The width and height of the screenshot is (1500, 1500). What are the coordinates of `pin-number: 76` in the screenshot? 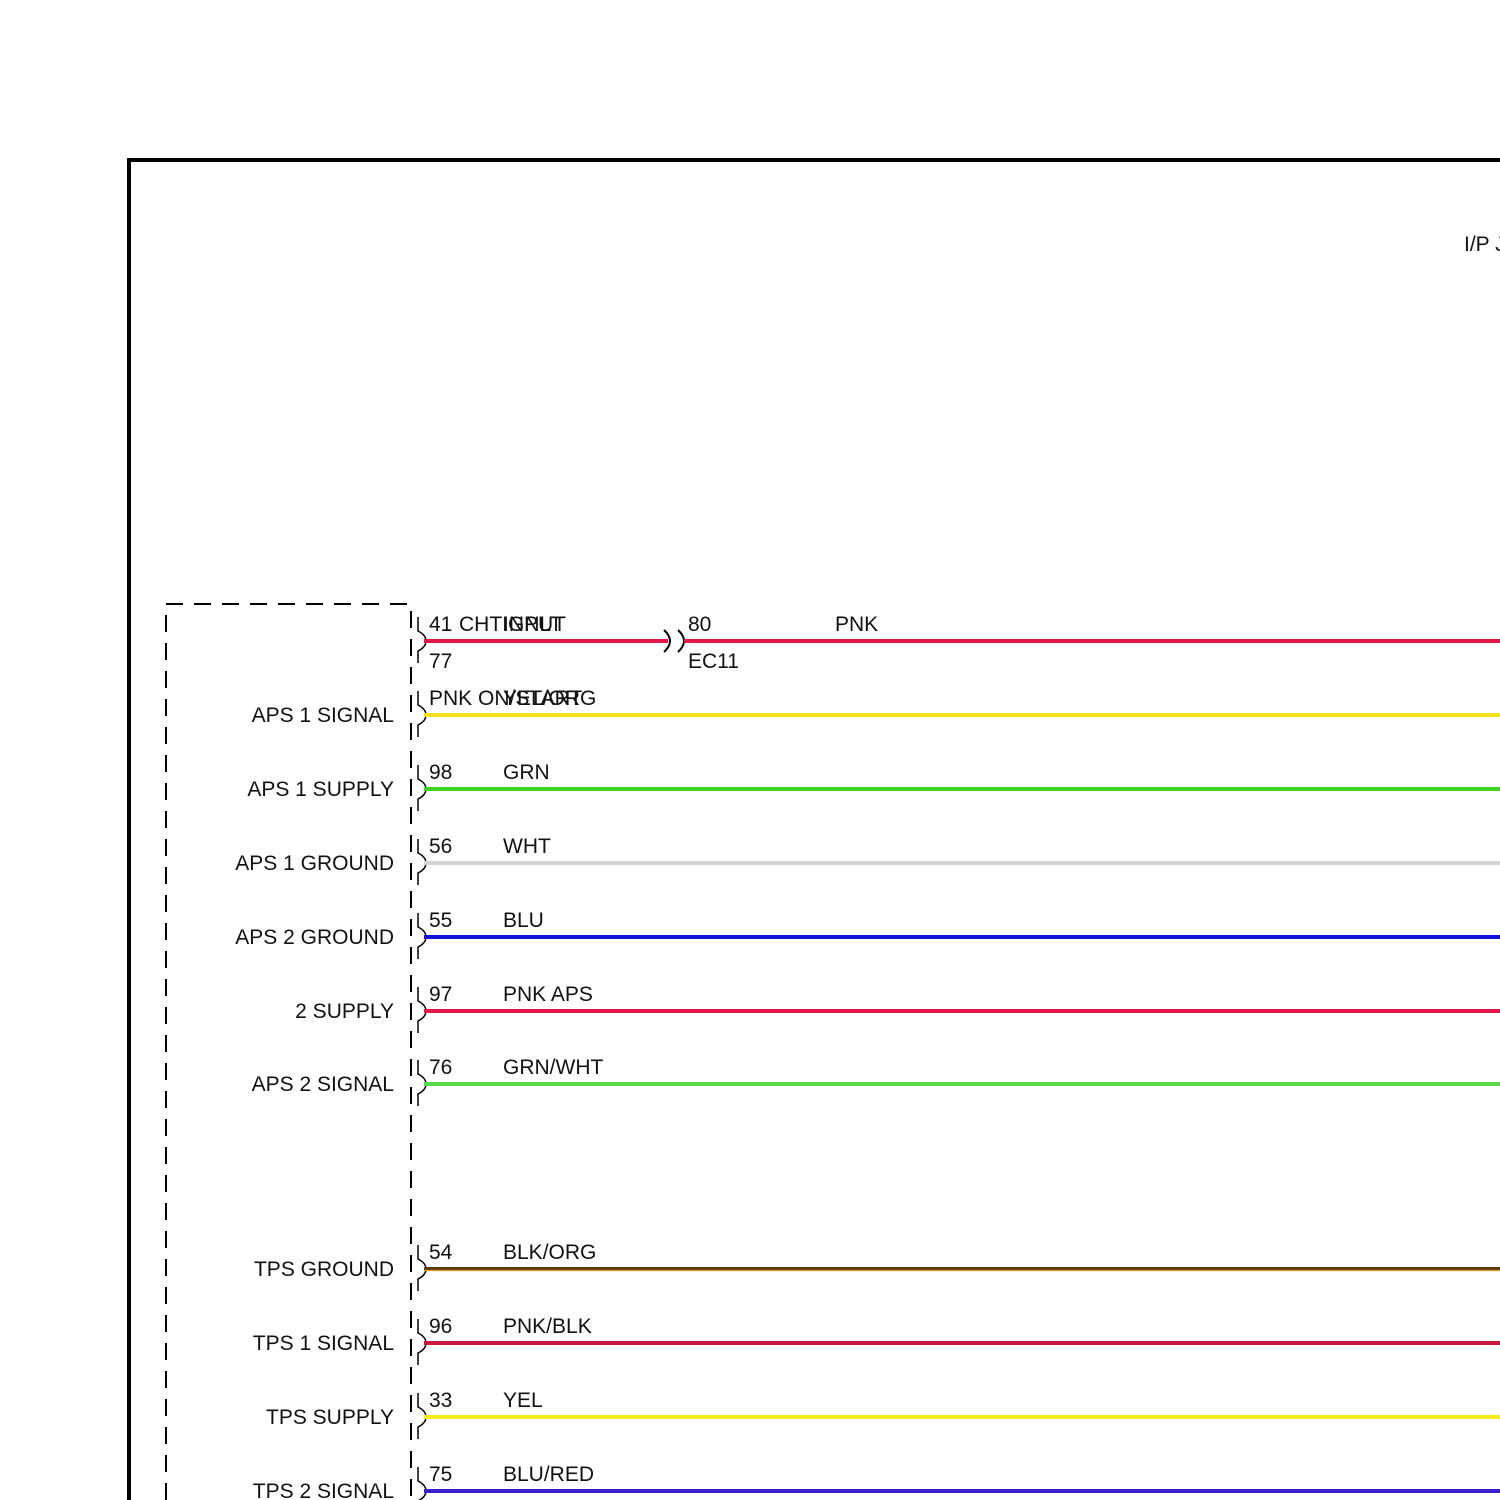 It's located at (440, 1067).